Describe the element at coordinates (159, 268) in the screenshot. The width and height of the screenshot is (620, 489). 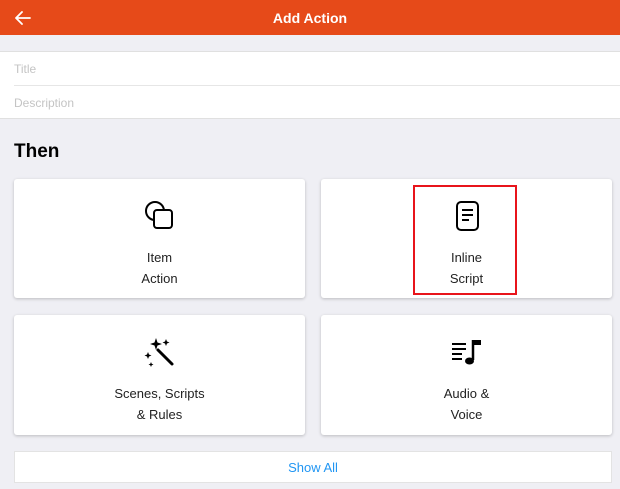
I see `item-action-label: Item Action` at that location.